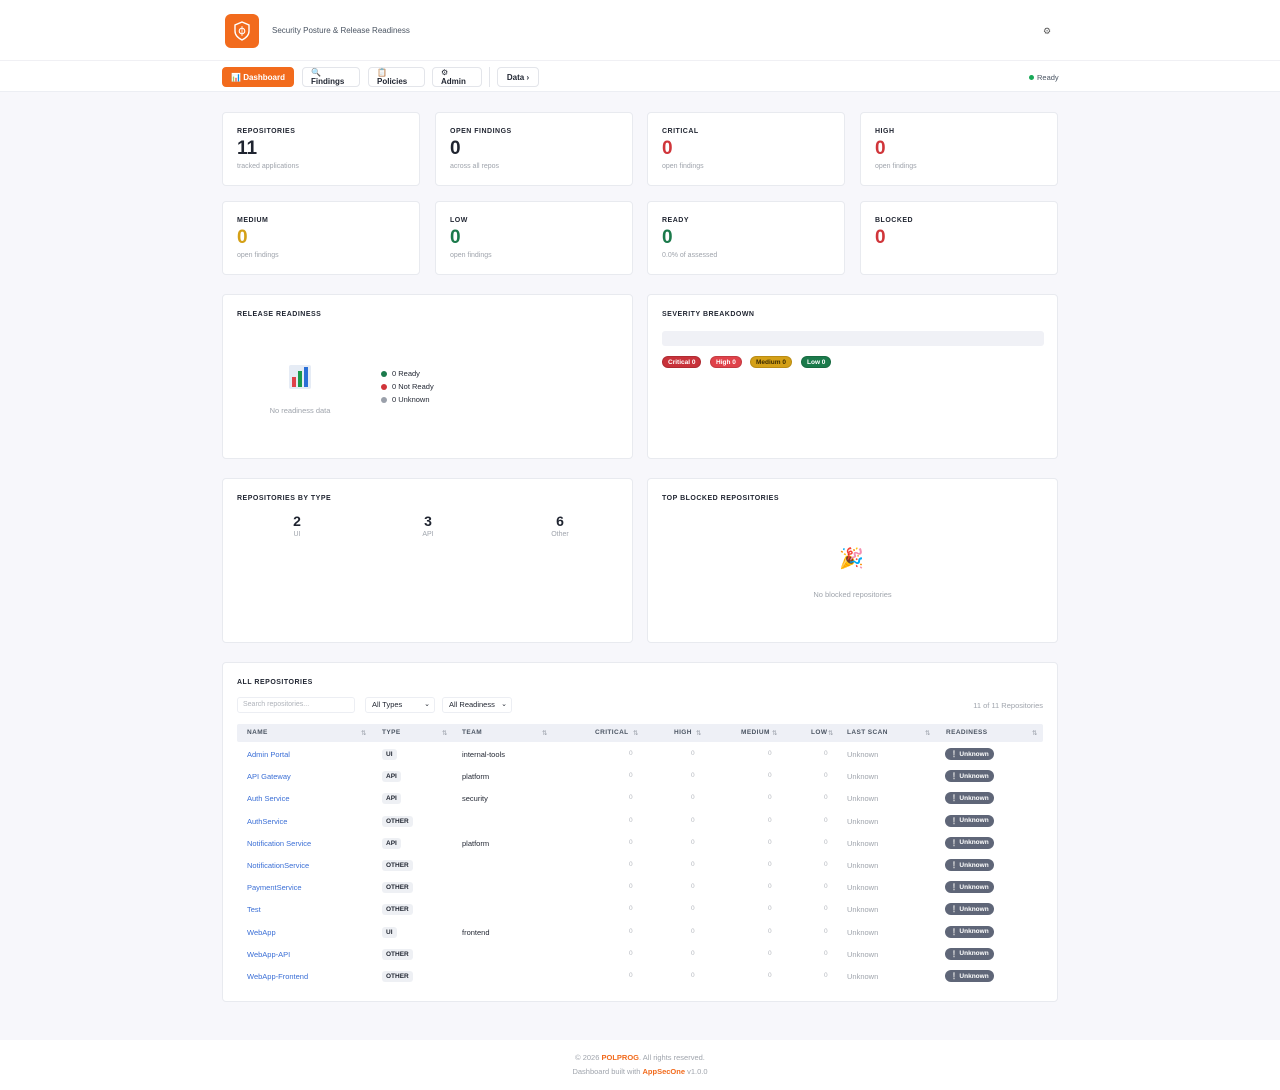 This screenshot has width=1280, height=1090. What do you see at coordinates (268, 754) in the screenshot?
I see `repo-name-link: Admin Portal` at bounding box center [268, 754].